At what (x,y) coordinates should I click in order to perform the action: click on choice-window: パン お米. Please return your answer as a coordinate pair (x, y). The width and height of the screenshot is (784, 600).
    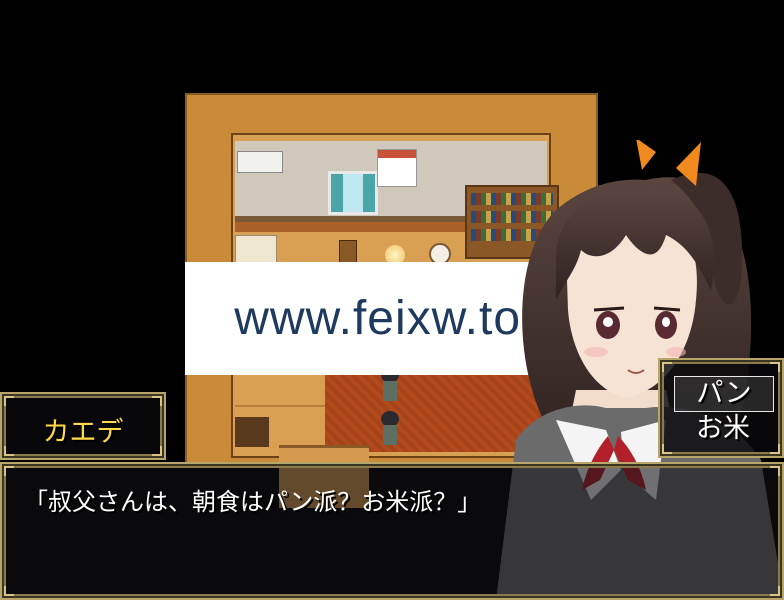
    Looking at the image, I should click on (721, 408).